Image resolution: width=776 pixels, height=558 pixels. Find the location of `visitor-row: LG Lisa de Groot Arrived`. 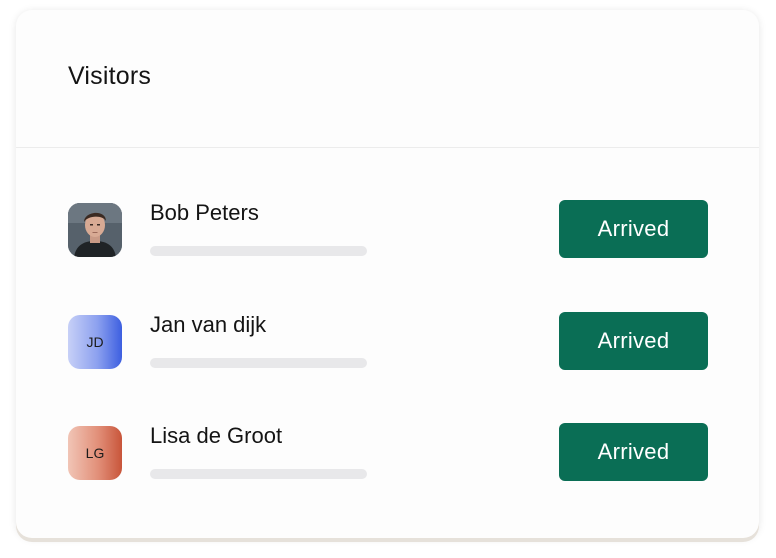

visitor-row: LG Lisa de Groot Arrived is located at coordinates (387, 463).